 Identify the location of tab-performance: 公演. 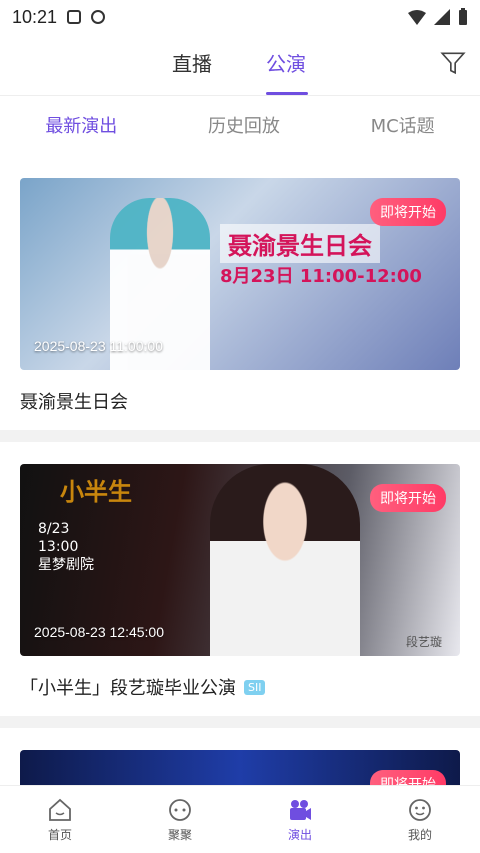
(286, 62).